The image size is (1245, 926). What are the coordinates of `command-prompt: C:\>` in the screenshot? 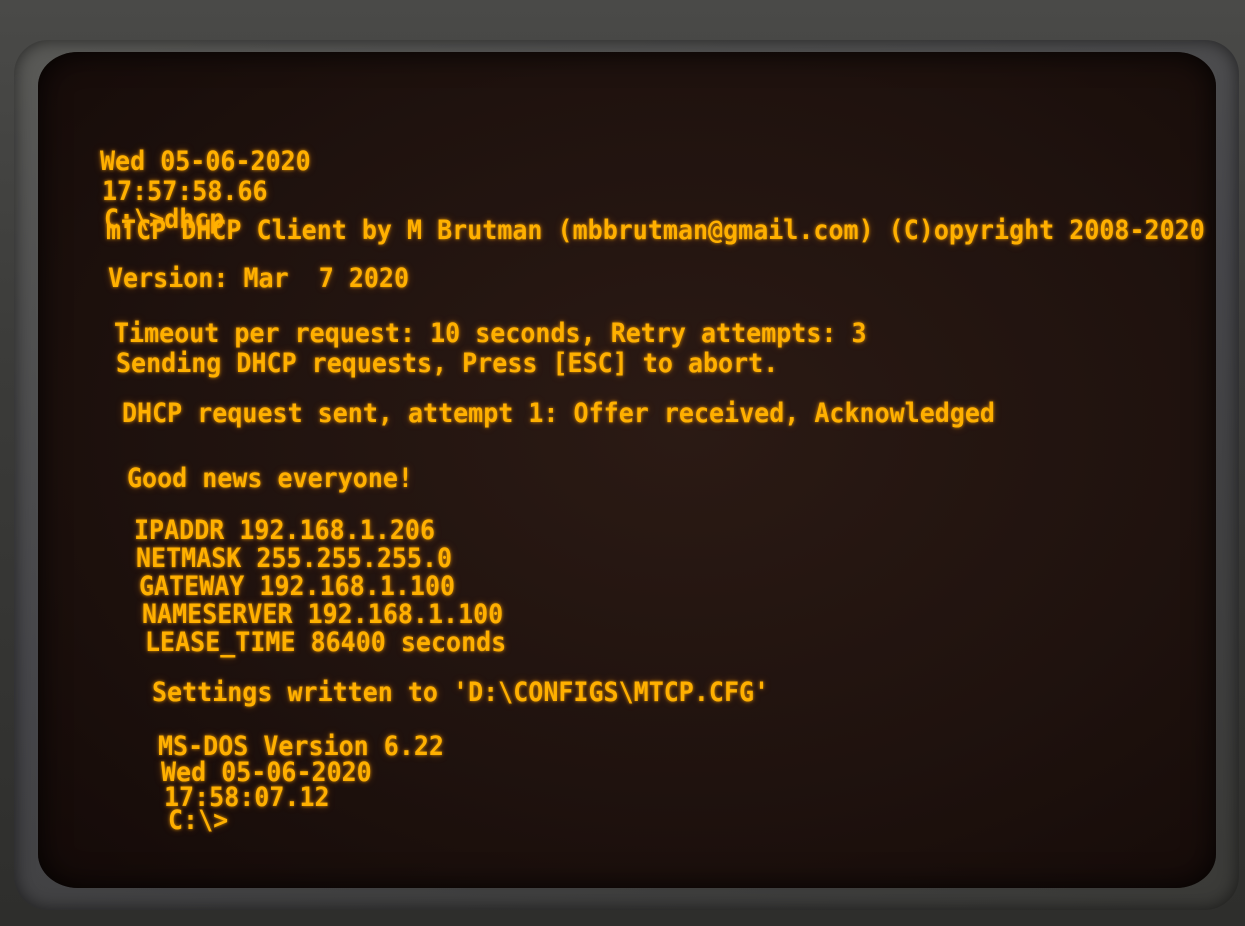 It's located at (198, 820).